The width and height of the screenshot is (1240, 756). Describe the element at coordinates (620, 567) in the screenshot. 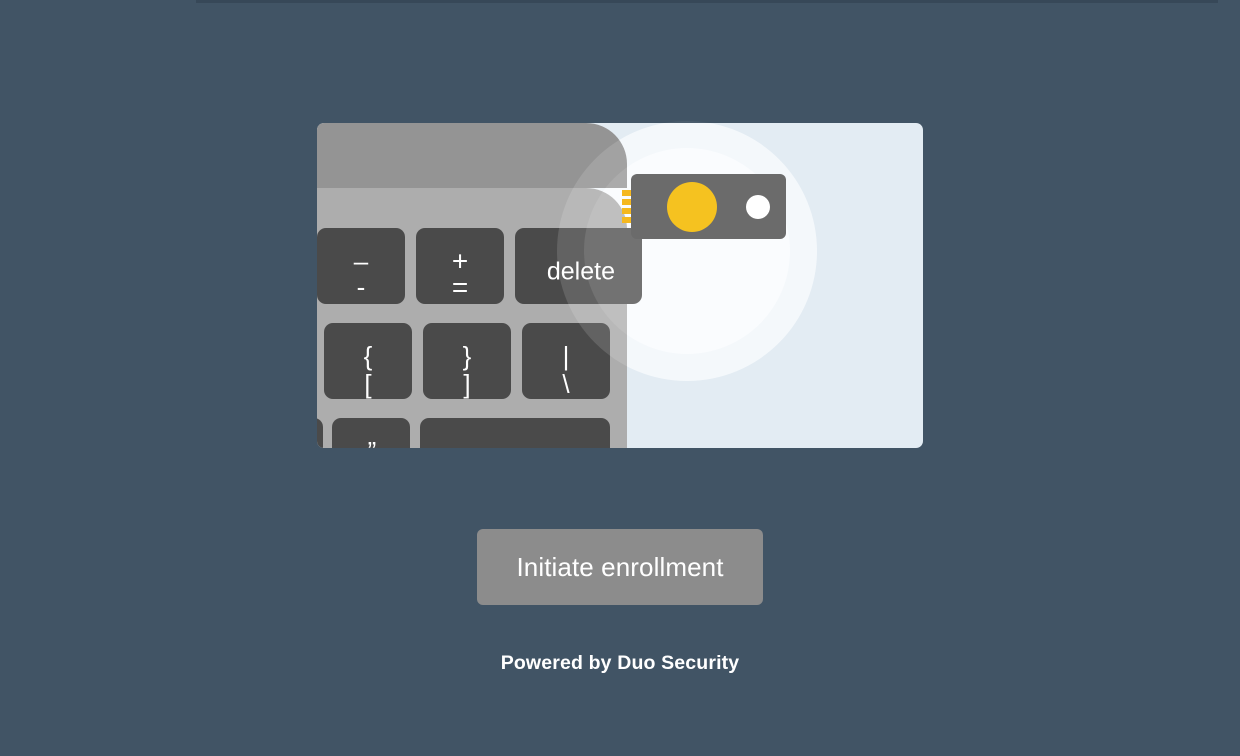

I see `initiate-enrollment-button: Initiate enrollment` at that location.